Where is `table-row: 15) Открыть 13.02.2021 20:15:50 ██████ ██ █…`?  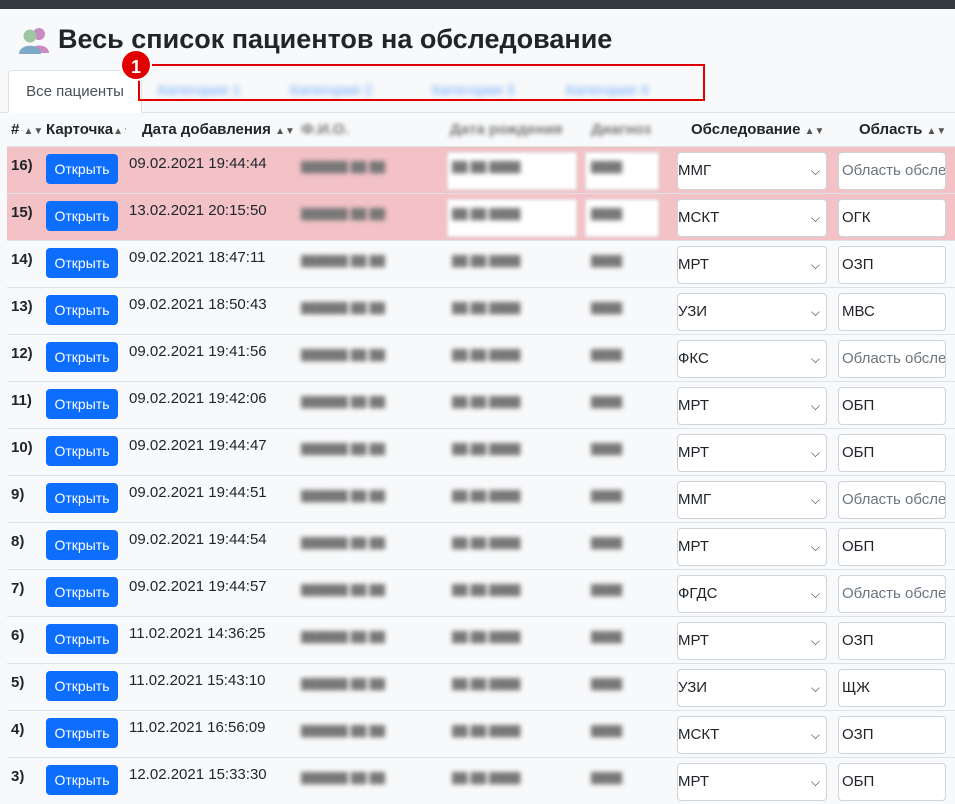 table-row: 15) Открыть 13.02.2021 20:15:50 ██████ ██ █… is located at coordinates (481, 216).